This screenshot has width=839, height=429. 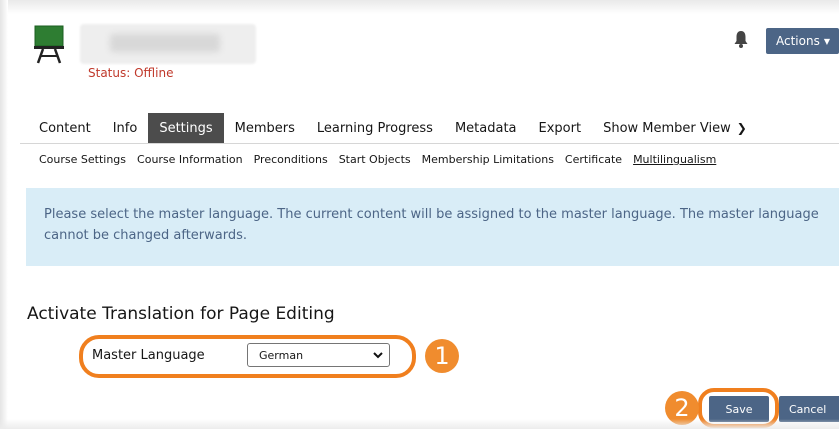 I want to click on chevron-right-icon: ❯, so click(x=741, y=128).